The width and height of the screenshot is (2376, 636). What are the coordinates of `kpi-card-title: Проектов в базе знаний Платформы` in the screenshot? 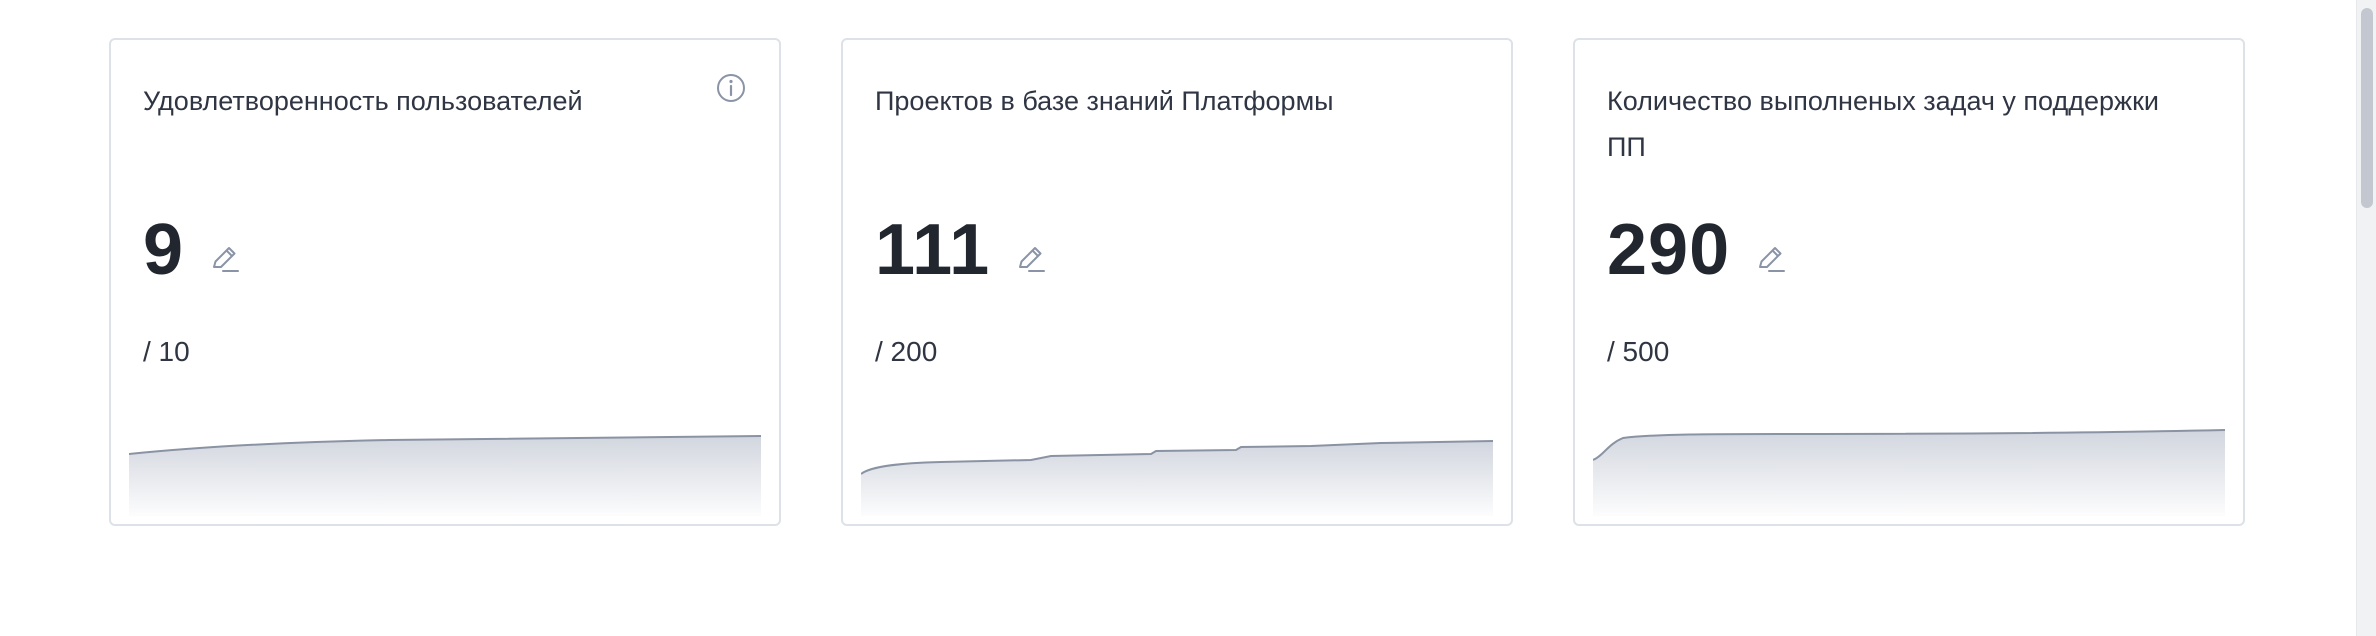 It's located at (1104, 101).